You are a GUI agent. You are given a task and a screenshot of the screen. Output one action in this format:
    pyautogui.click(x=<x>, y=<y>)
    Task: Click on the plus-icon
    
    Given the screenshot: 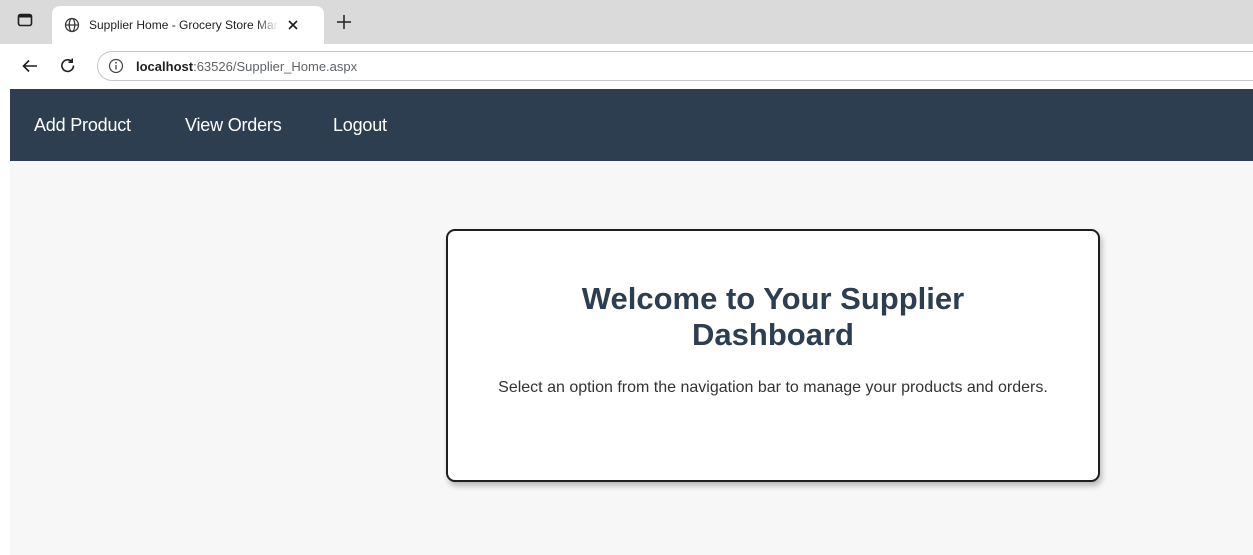 What is the action you would take?
    pyautogui.click(x=344, y=22)
    